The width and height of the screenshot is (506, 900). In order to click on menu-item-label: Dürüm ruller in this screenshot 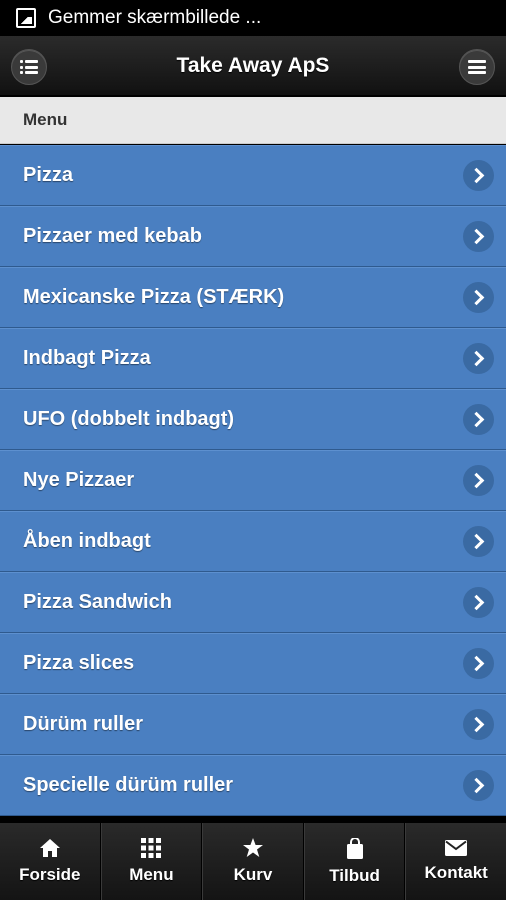, I will do `click(83, 724)`.